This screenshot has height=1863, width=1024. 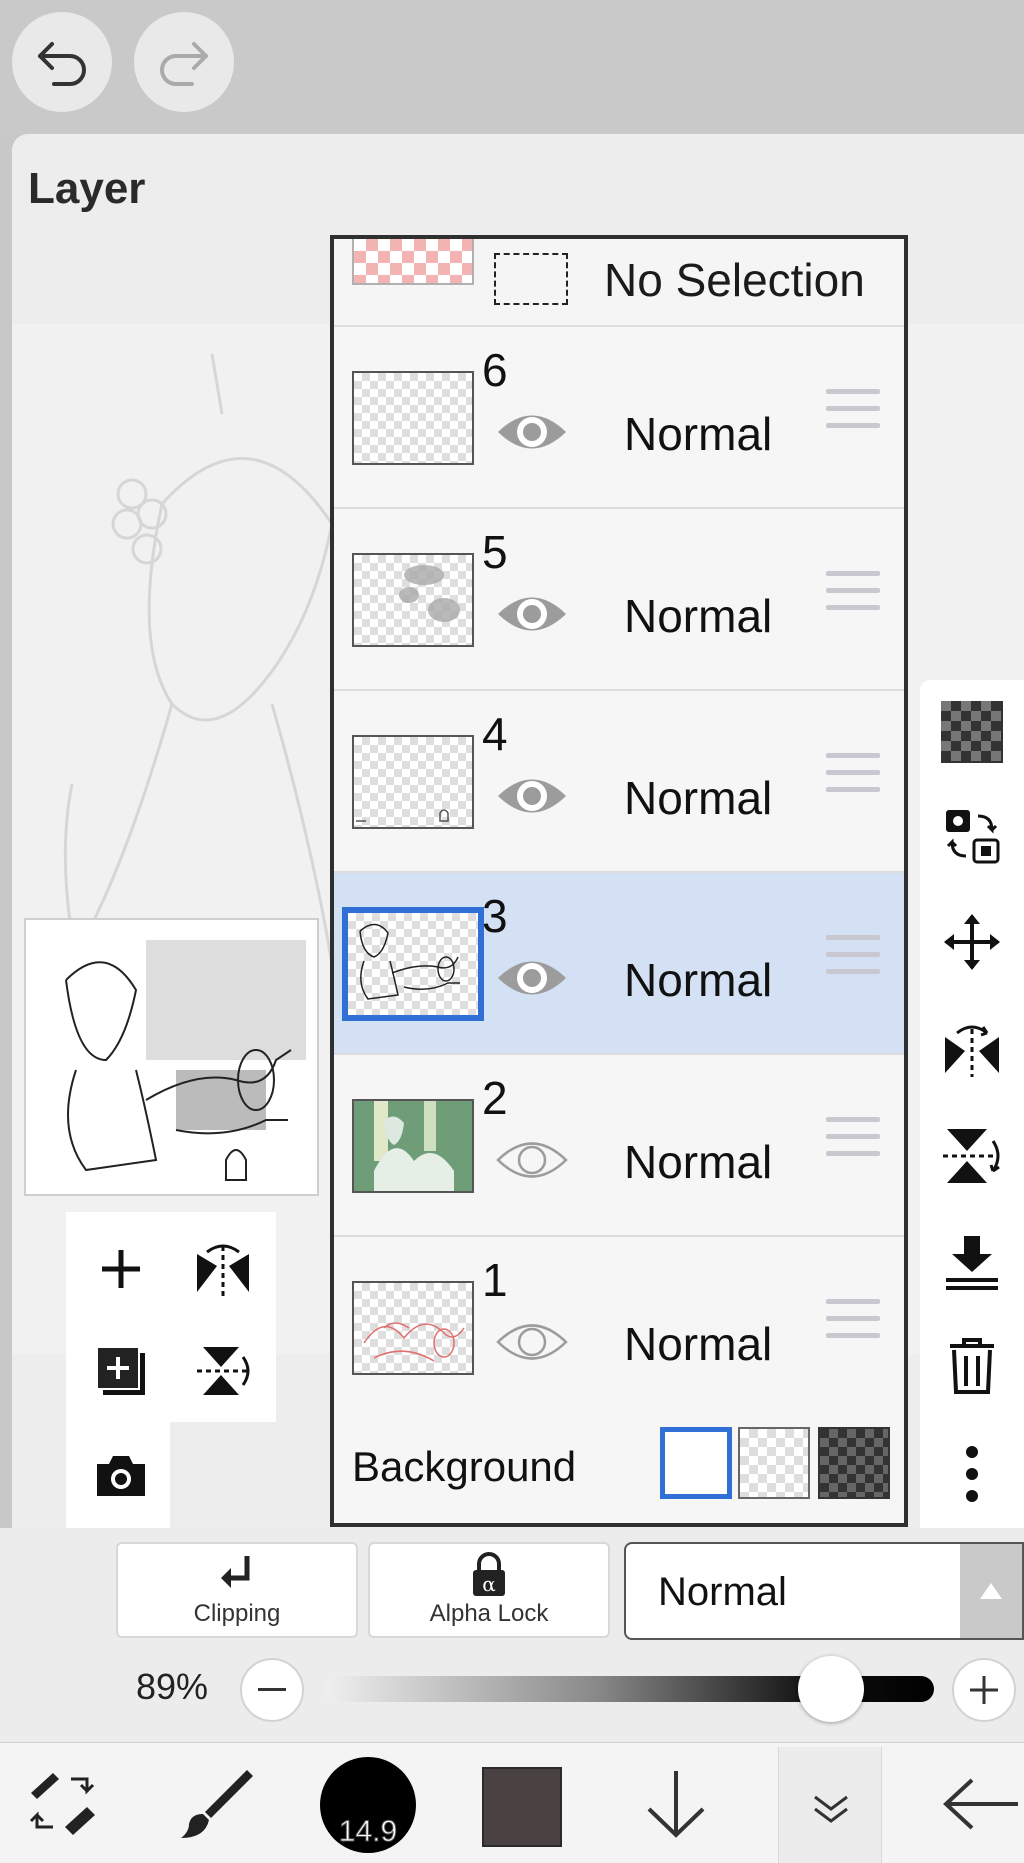 I want to click on transparency-button, so click(x=972, y=732).